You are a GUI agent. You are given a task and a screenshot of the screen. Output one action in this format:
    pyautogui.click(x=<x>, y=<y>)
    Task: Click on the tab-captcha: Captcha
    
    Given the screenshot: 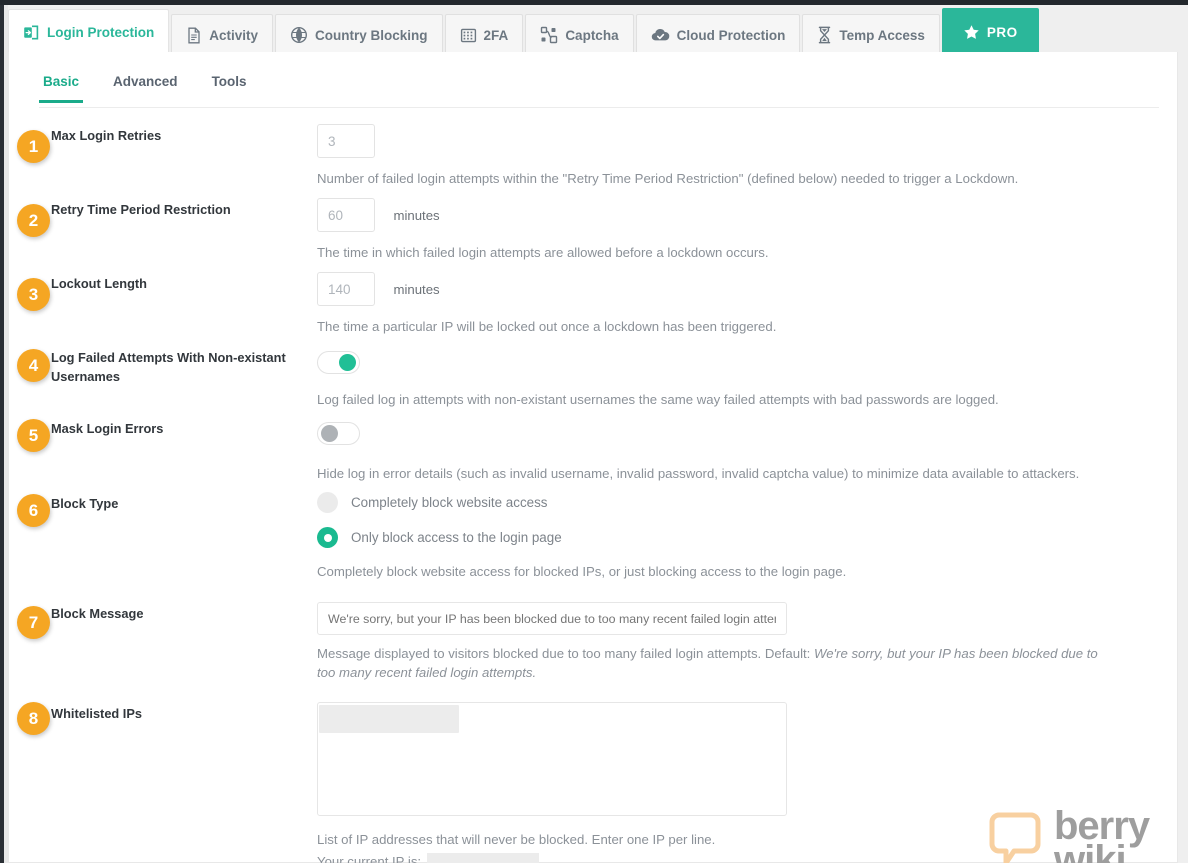 What is the action you would take?
    pyautogui.click(x=579, y=34)
    